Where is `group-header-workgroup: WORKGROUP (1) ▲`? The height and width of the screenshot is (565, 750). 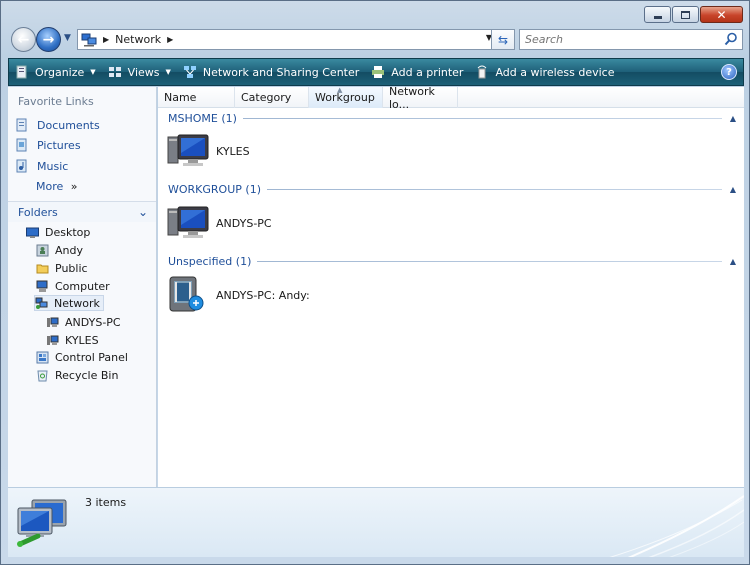 group-header-workgroup: WORKGROUP (1) ▲ is located at coordinates (454, 189).